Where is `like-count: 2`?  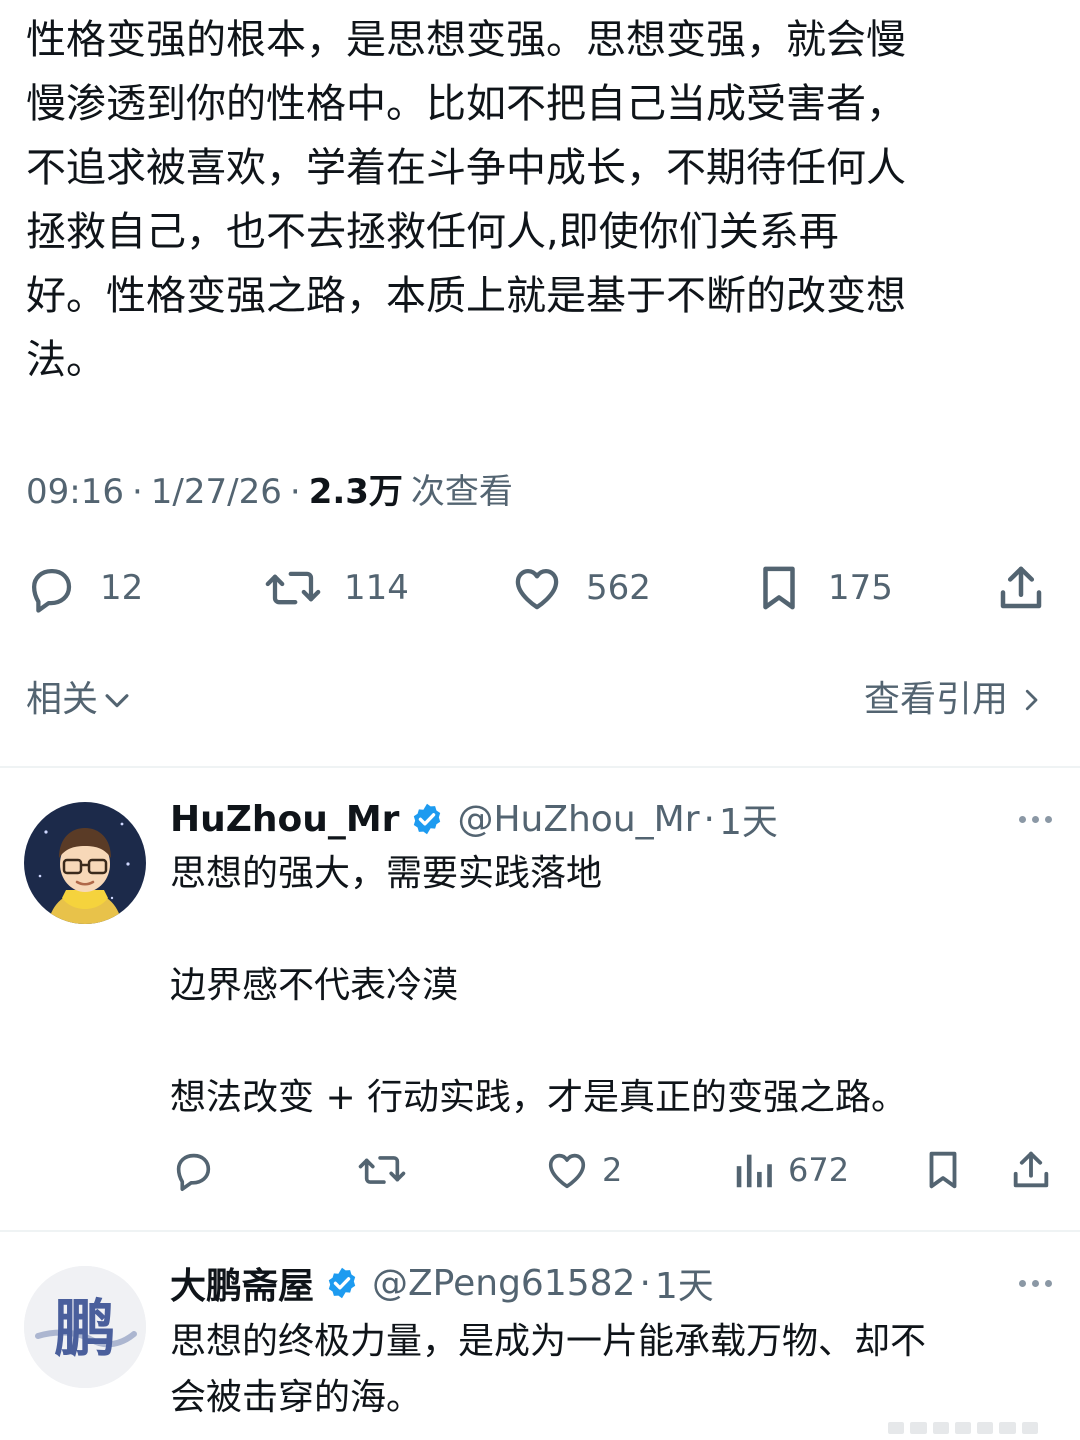 like-count: 2 is located at coordinates (612, 1170).